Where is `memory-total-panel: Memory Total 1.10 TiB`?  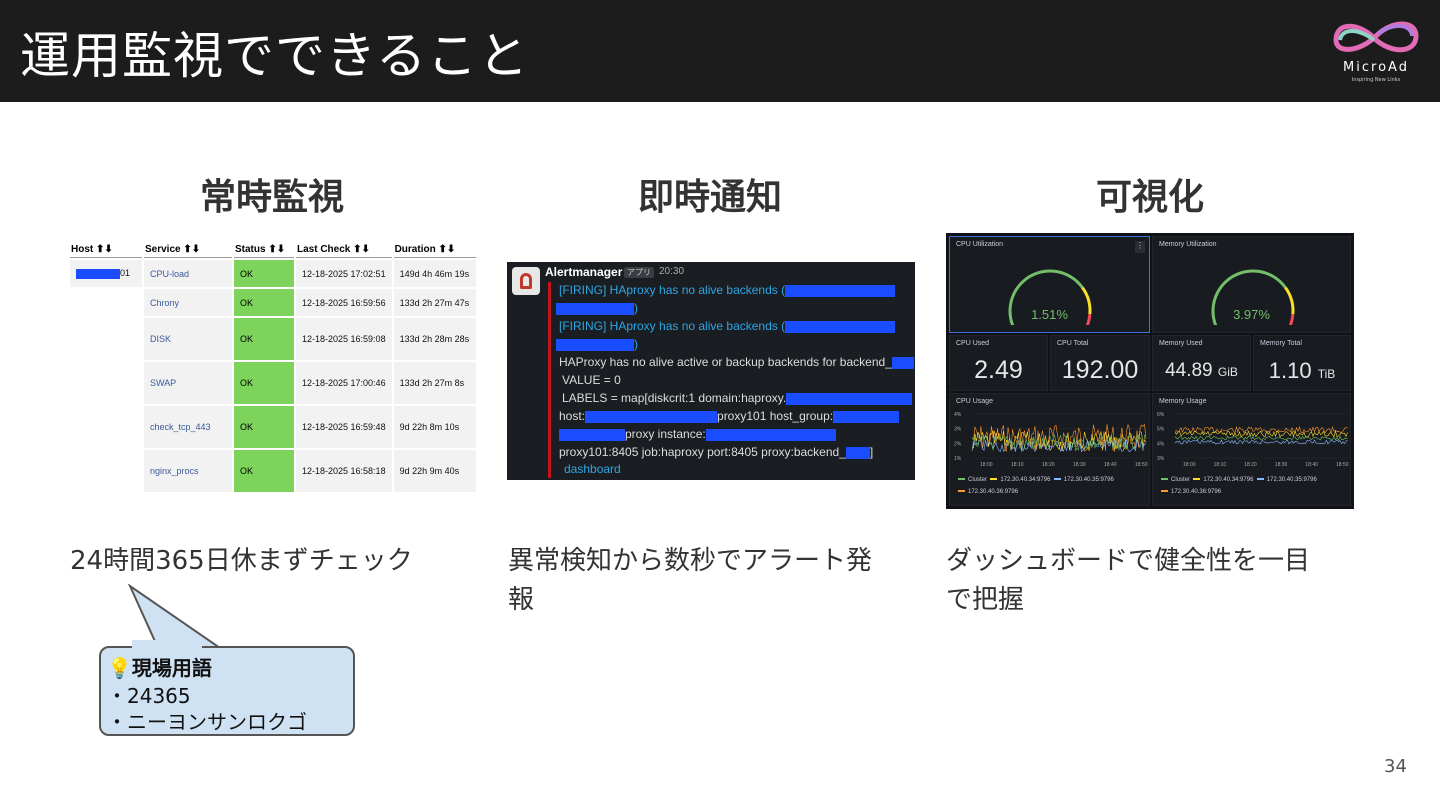
memory-total-panel: Memory Total 1.10 TiB is located at coordinates (1302, 363).